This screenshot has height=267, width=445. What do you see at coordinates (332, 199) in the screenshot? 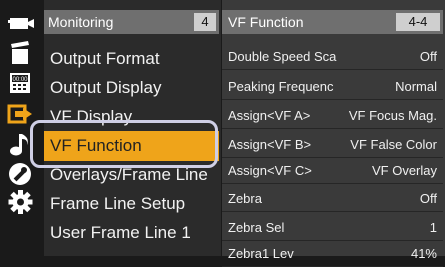
I see `setting-row-zebra: Zebra Off` at bounding box center [332, 199].